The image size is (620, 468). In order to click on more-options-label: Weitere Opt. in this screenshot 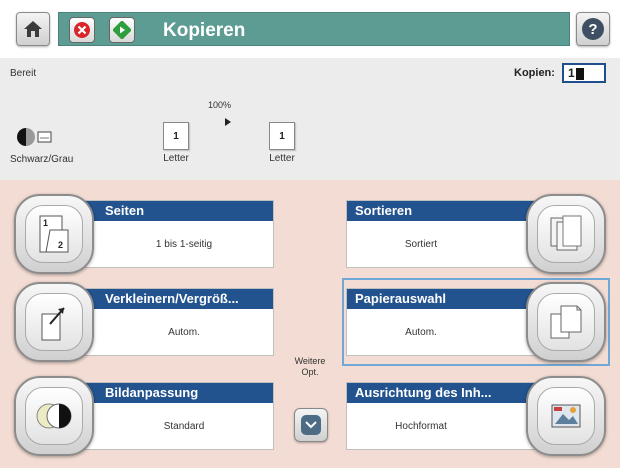, I will do `click(310, 367)`.